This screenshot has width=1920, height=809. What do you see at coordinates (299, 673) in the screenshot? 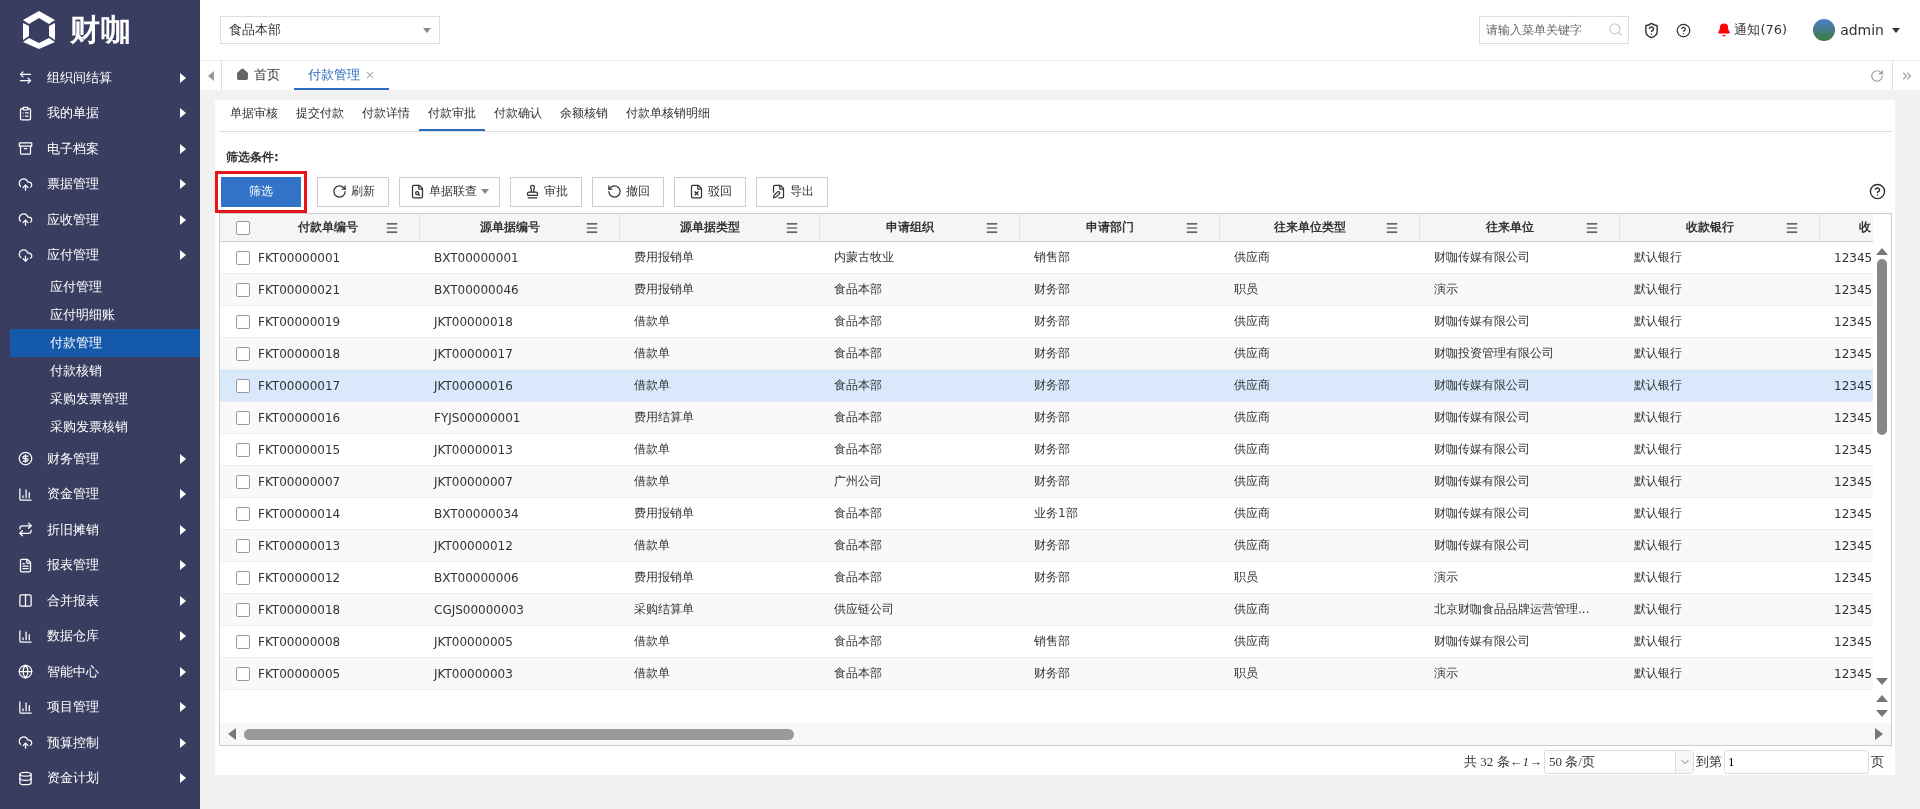
I see `table-cell-text: FKT00000005` at bounding box center [299, 673].